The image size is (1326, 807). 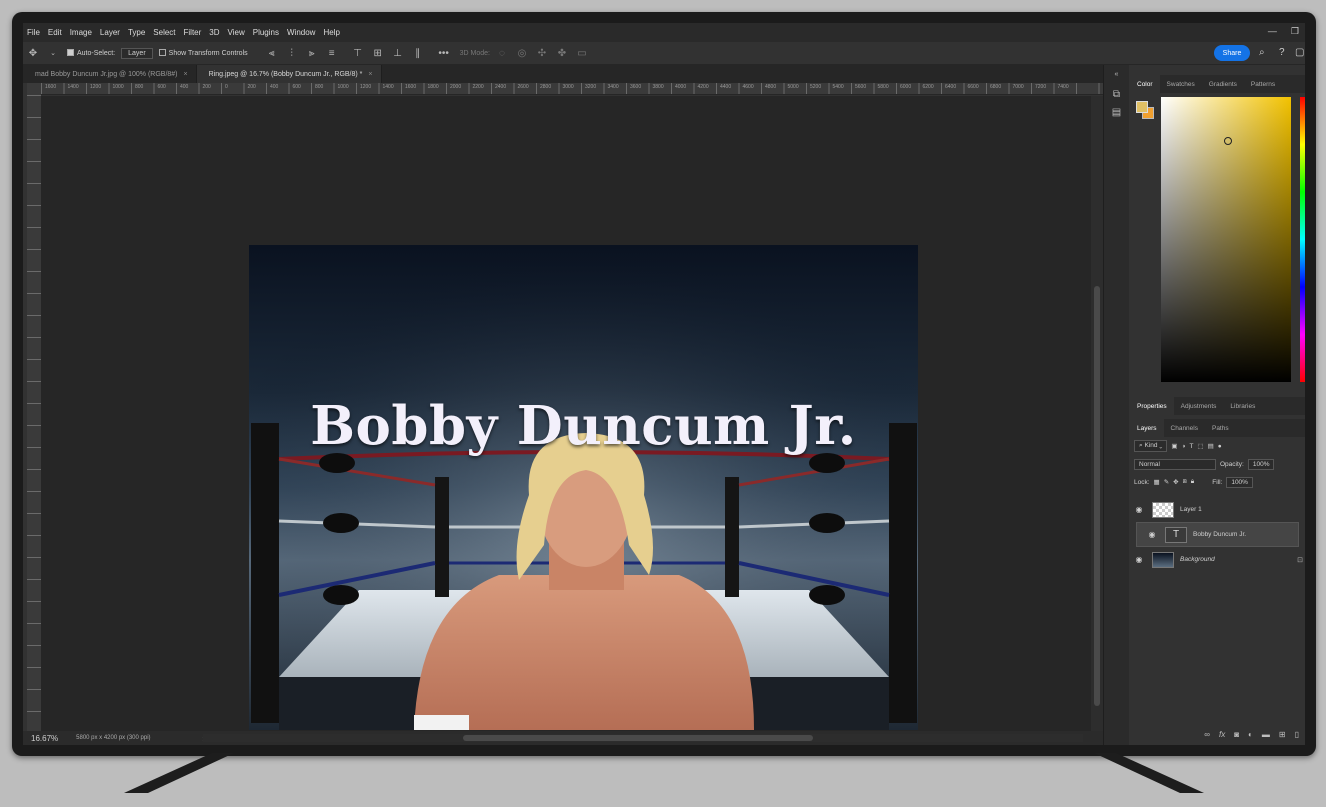 What do you see at coordinates (1175, 464) in the screenshot?
I see `blend-mode-dropdown: Normal` at bounding box center [1175, 464].